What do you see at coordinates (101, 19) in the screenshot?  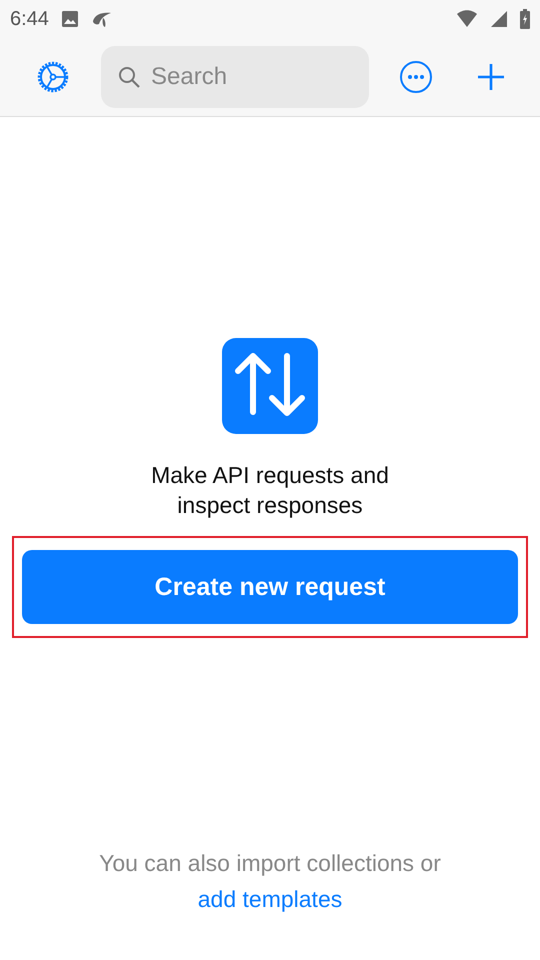 I see `carrier-icon` at bounding box center [101, 19].